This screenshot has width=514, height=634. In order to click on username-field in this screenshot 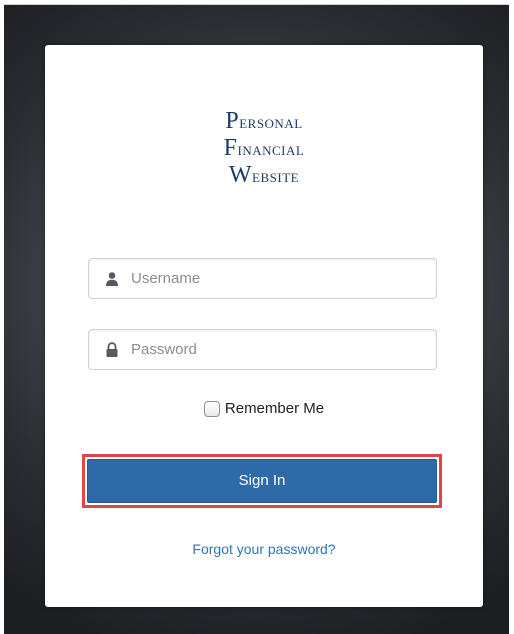, I will do `click(262, 278)`.